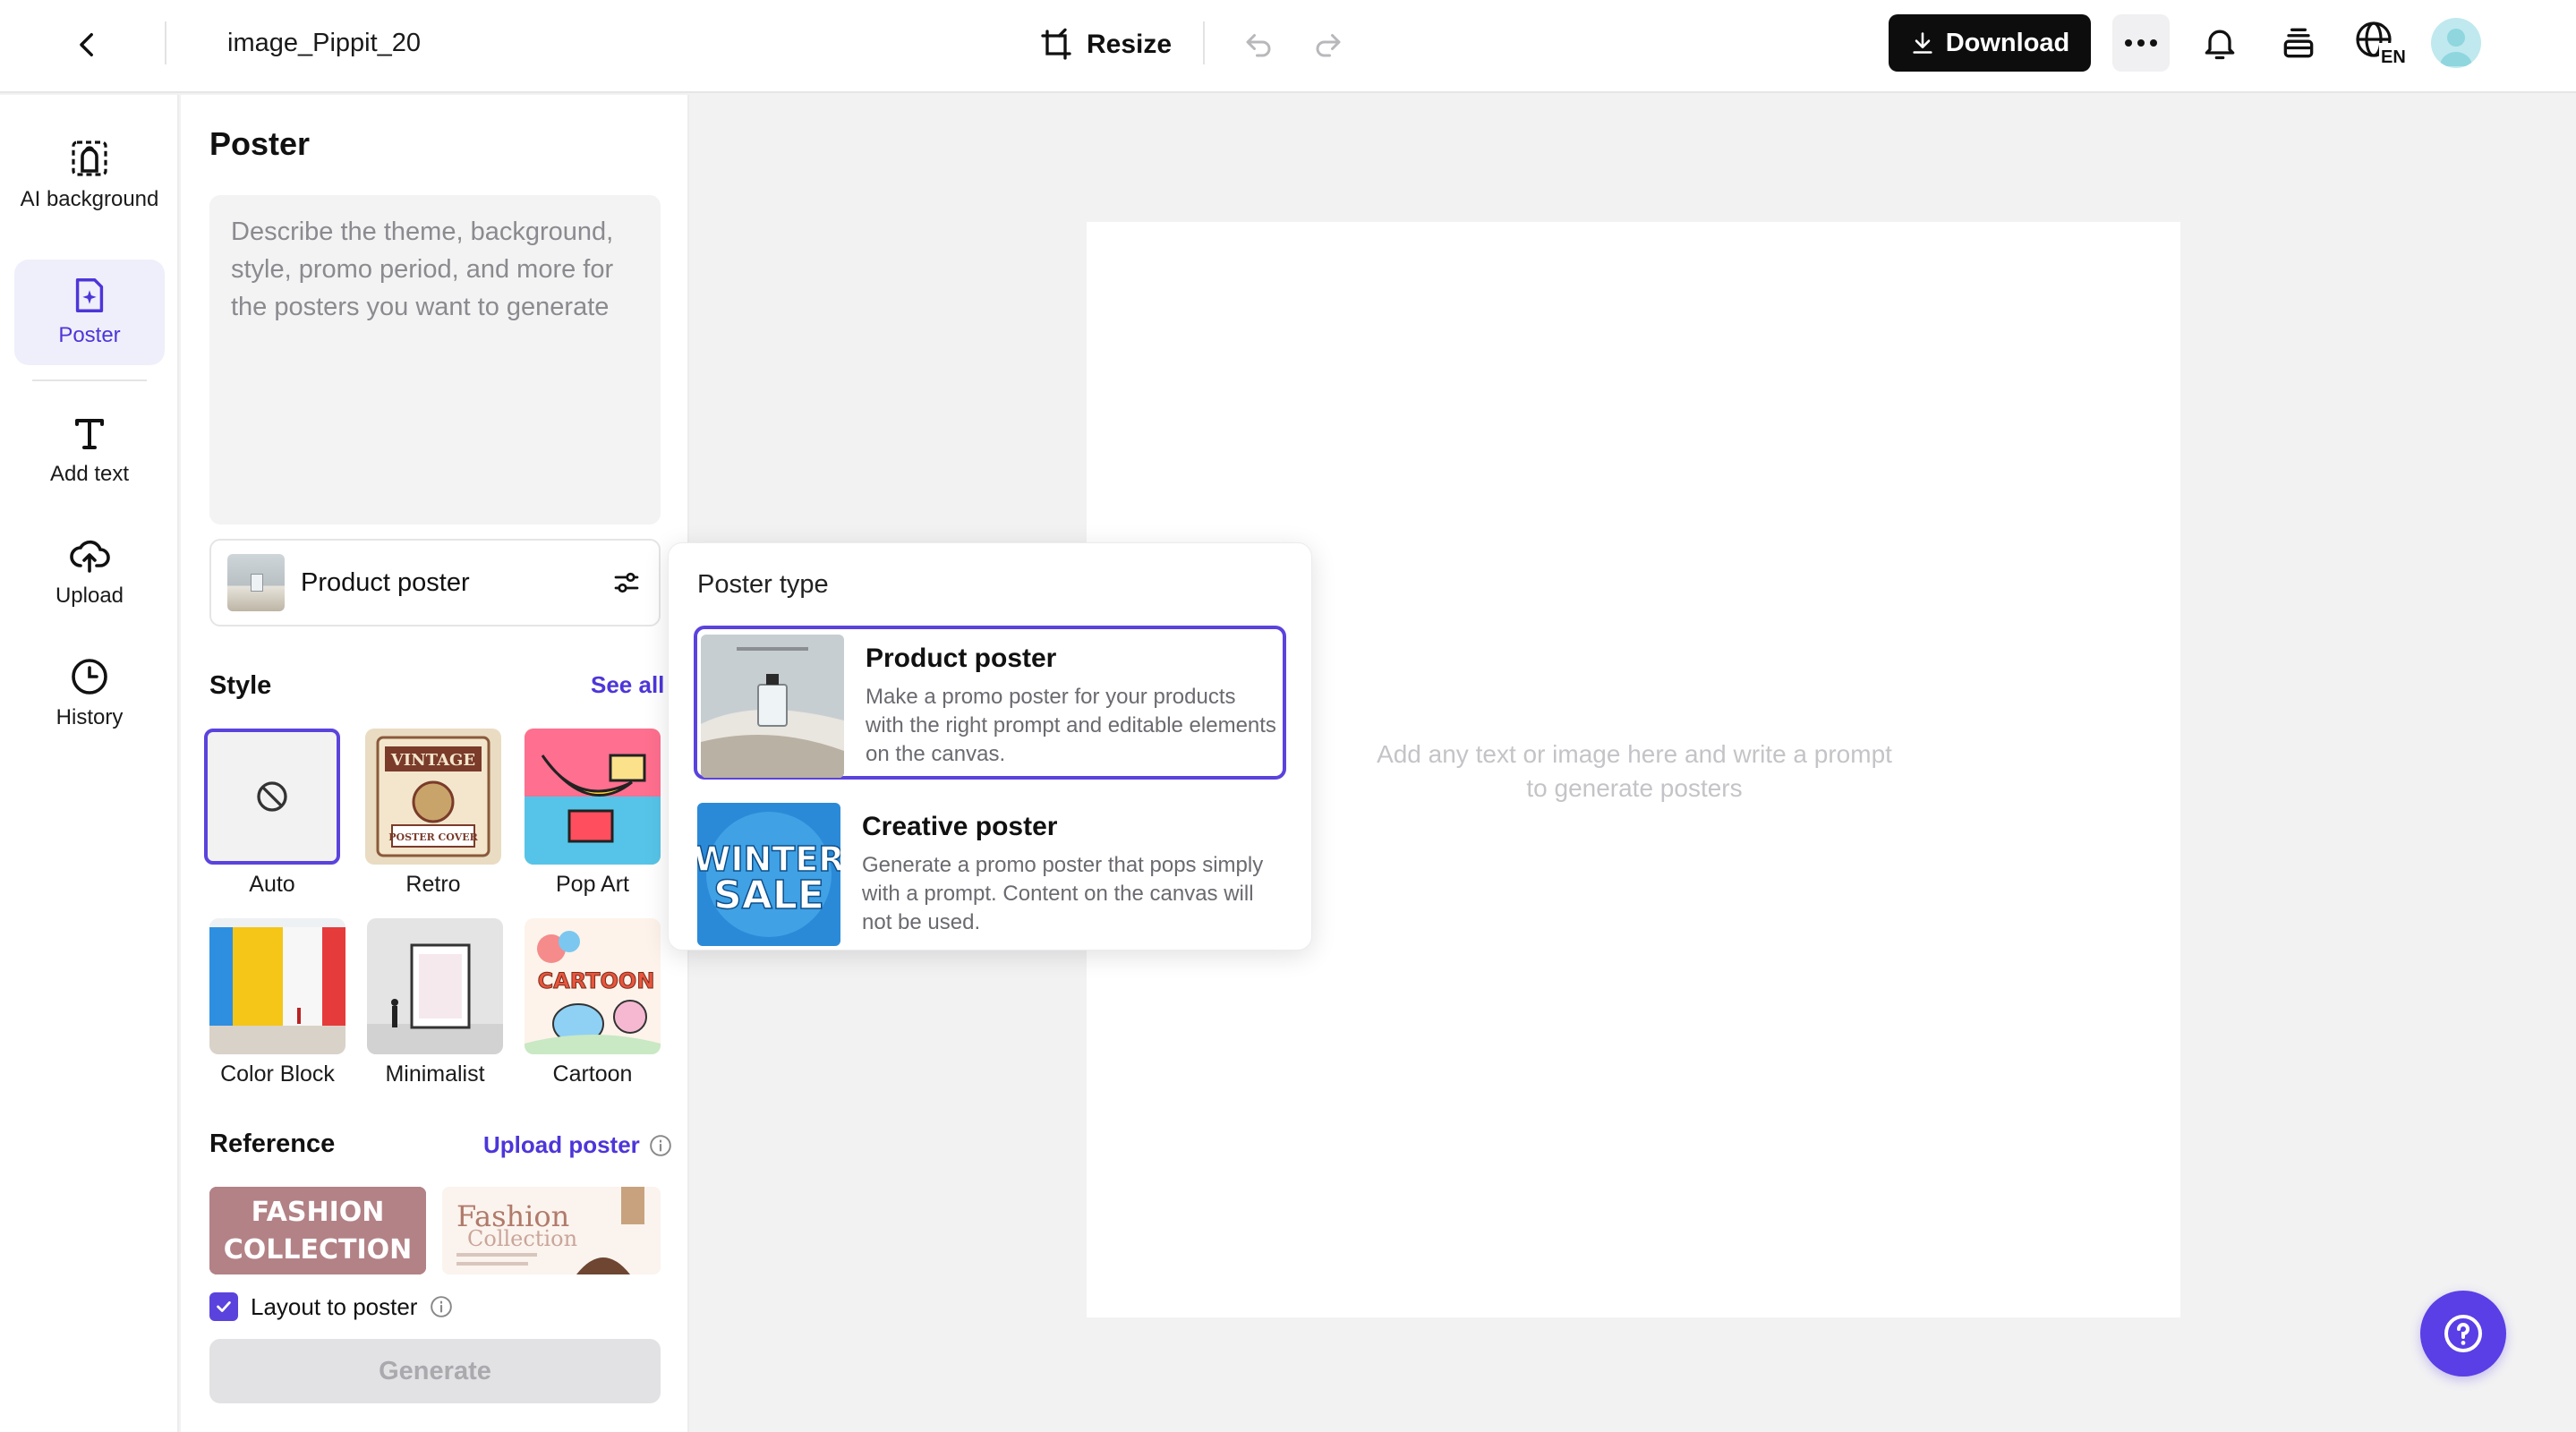  What do you see at coordinates (2007, 42) in the screenshot?
I see `download-label: Download` at bounding box center [2007, 42].